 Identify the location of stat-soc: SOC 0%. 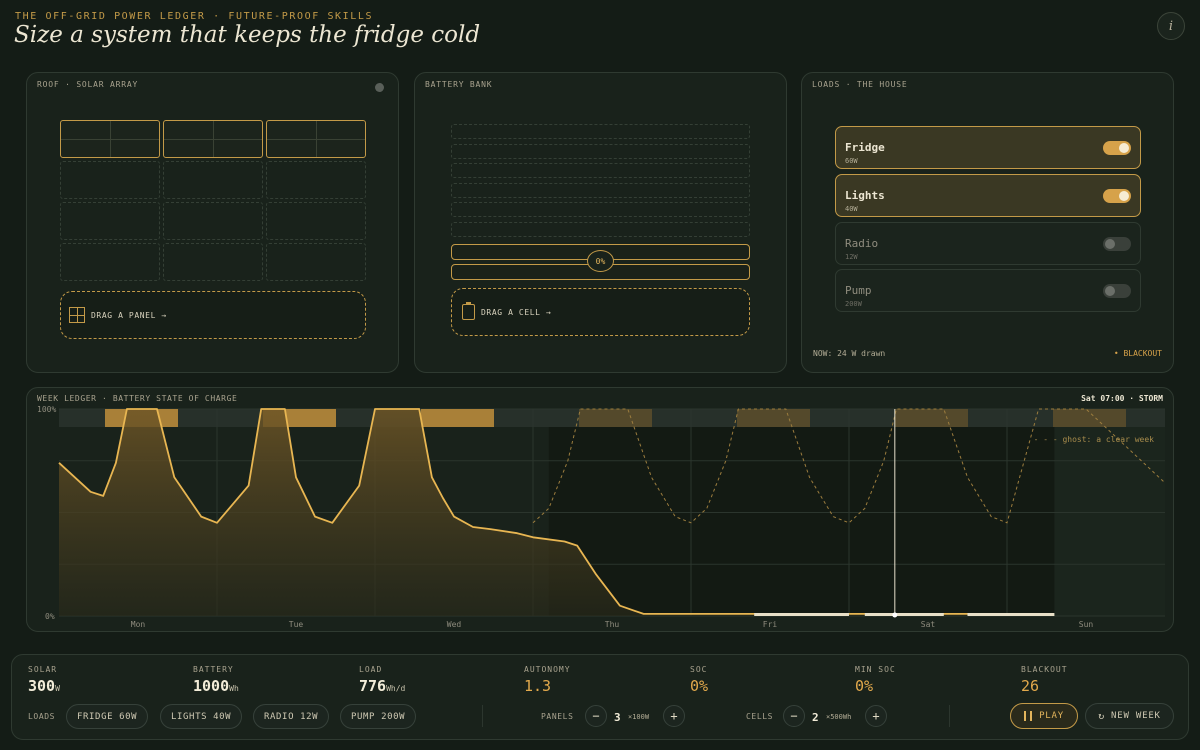
(699, 680).